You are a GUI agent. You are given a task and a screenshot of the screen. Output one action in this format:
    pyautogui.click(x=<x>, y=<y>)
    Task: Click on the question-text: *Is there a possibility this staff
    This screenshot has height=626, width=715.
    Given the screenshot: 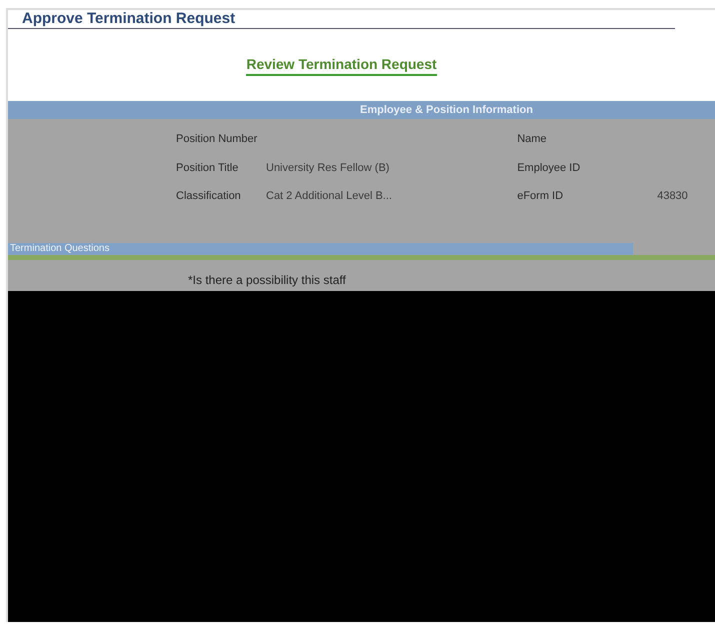 What is the action you would take?
    pyautogui.click(x=267, y=280)
    